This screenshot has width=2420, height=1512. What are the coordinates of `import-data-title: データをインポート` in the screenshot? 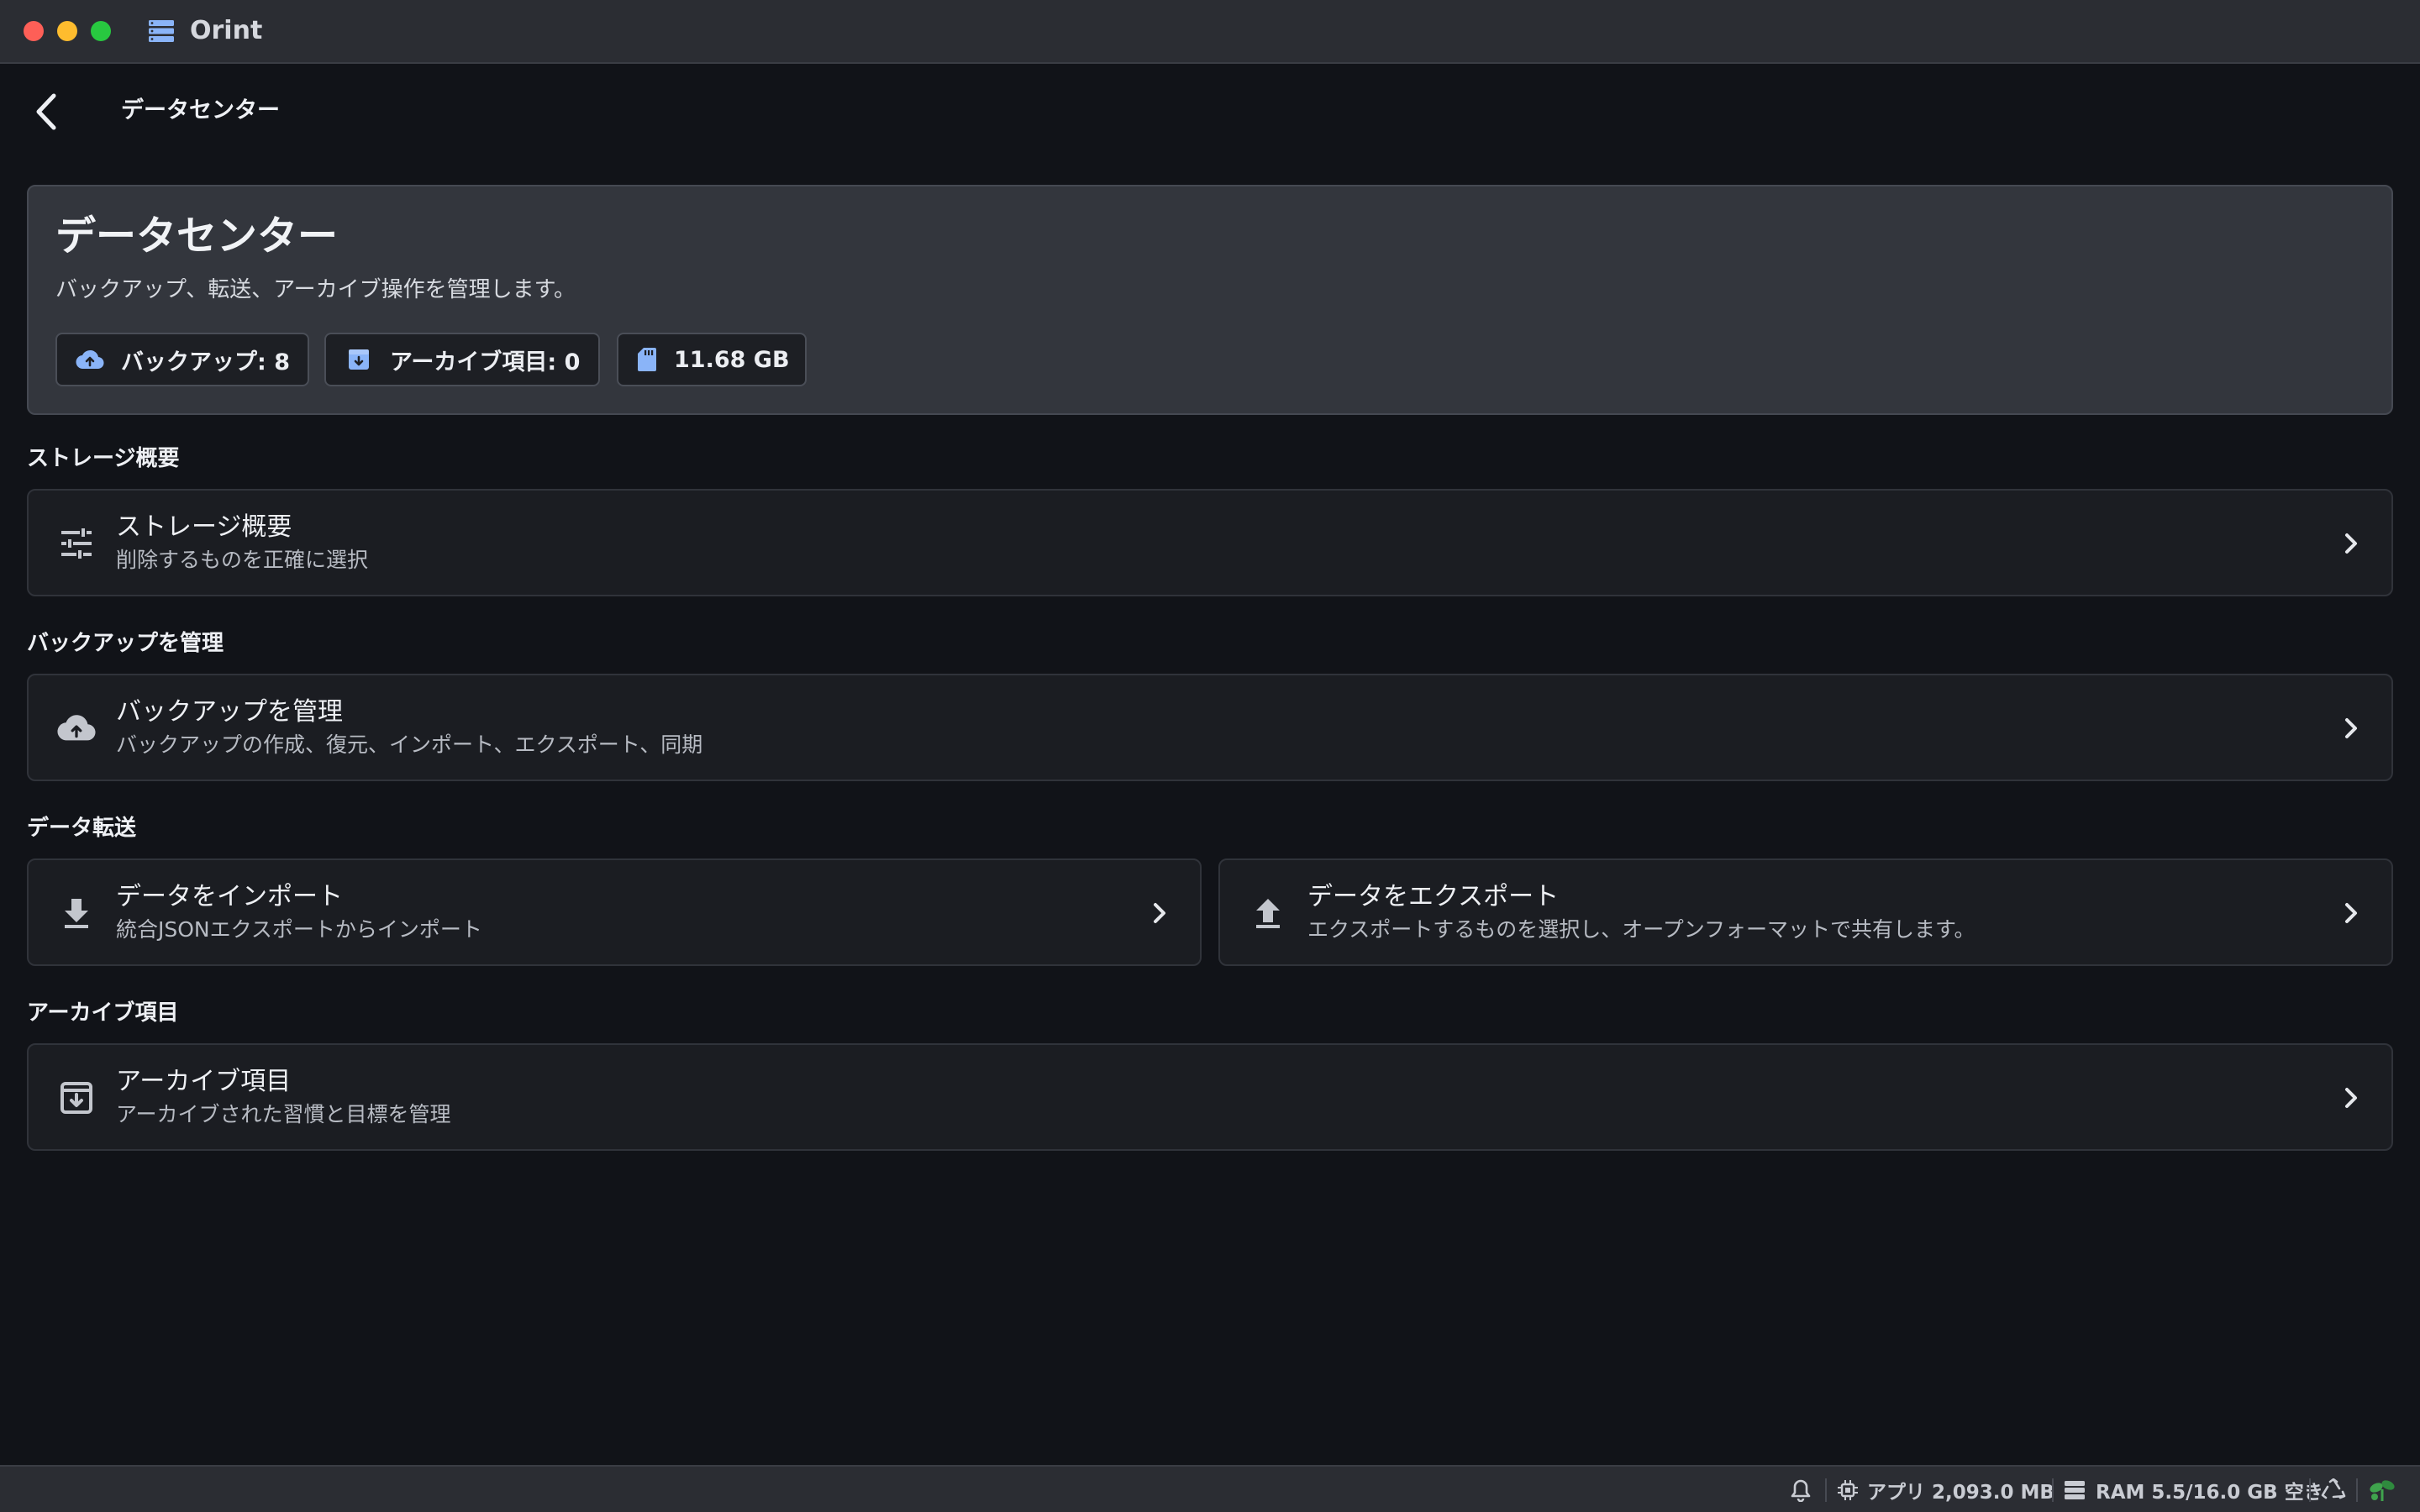 It's located at (229, 896).